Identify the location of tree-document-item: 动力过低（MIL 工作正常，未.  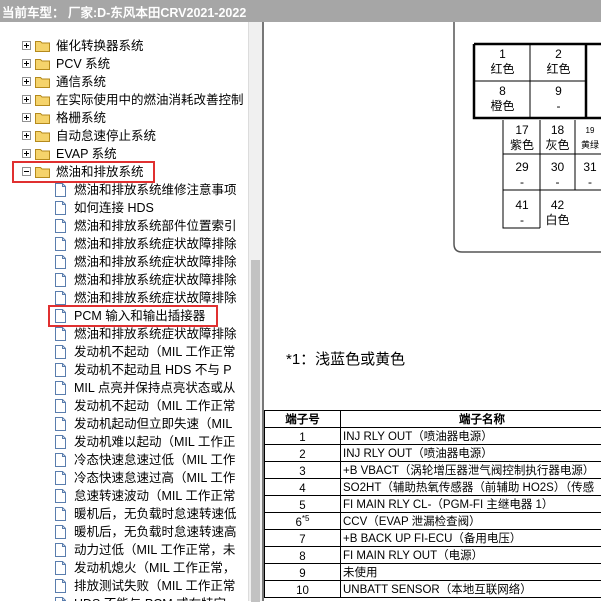
(124, 550).